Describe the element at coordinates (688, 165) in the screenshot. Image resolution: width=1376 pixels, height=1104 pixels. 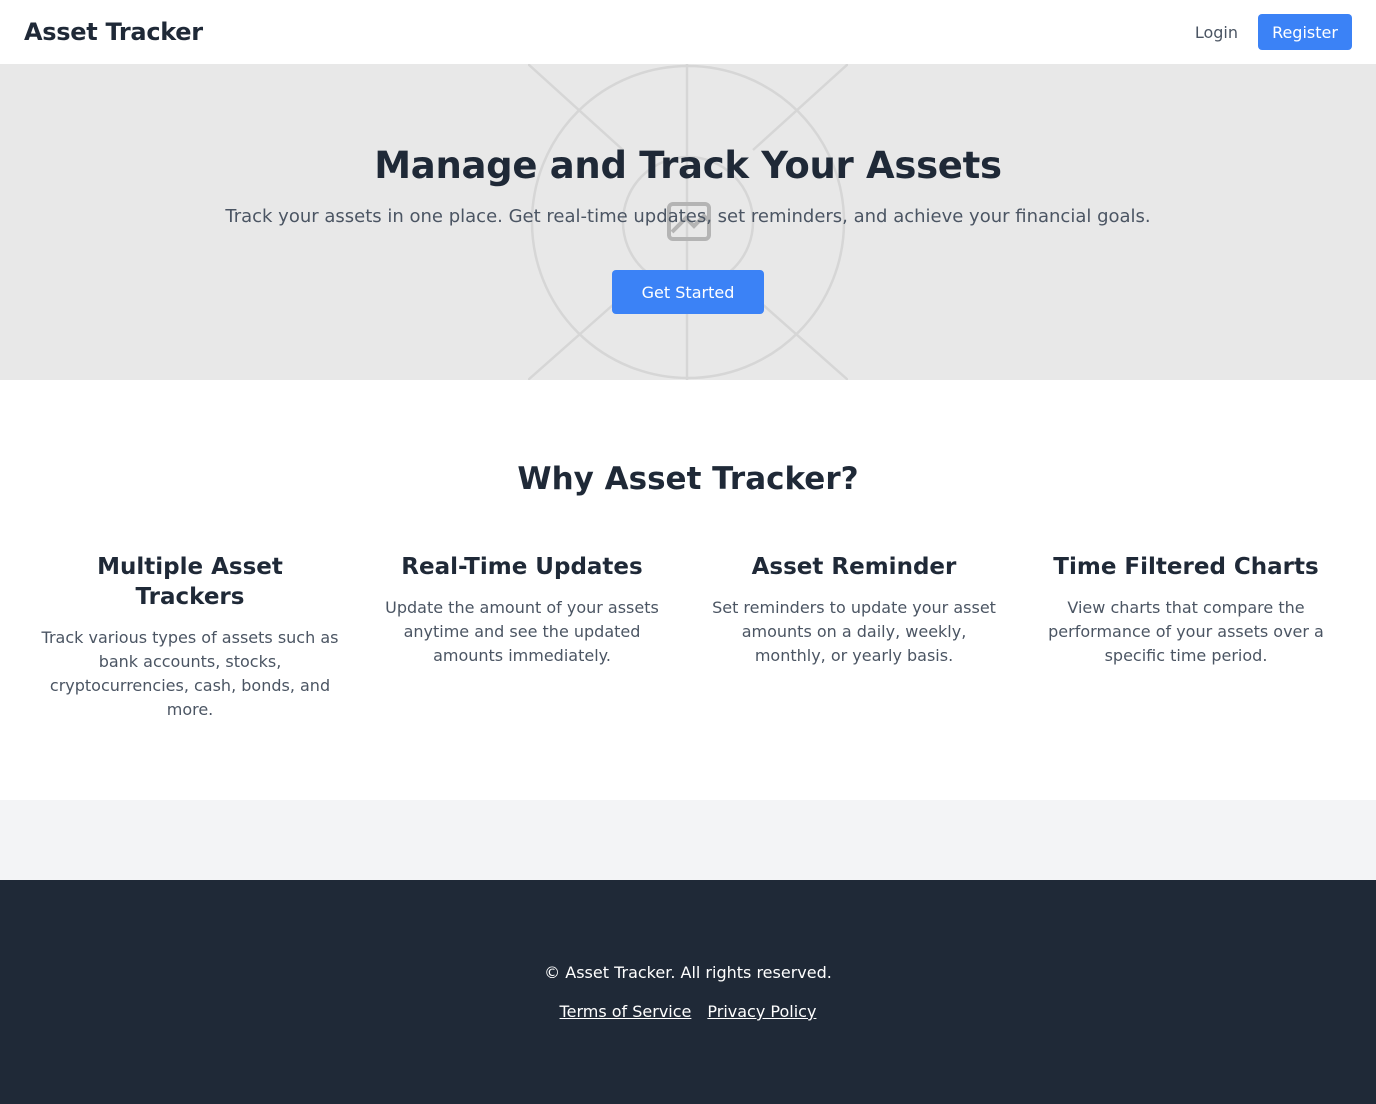
I see `hero-title: Manage and Track Your Assets` at that location.